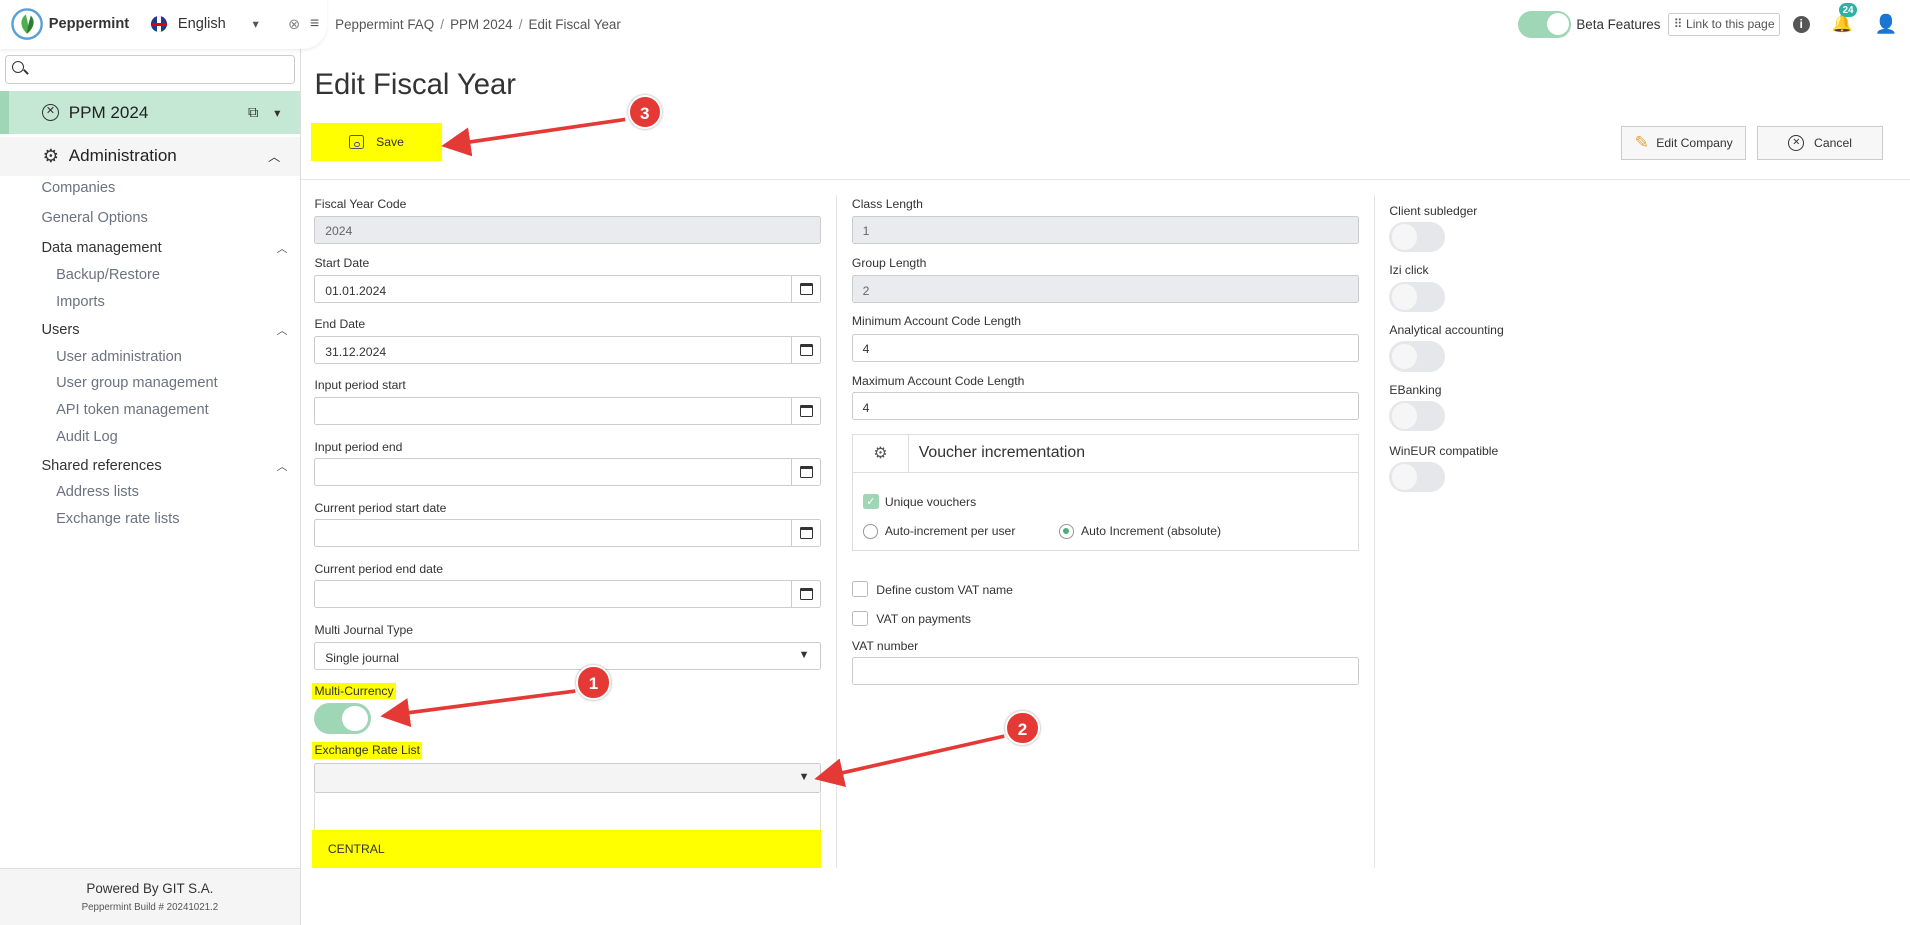  Describe the element at coordinates (166, 248) in the screenshot. I see `sidebar-group-data-management: Data management ︿` at that location.